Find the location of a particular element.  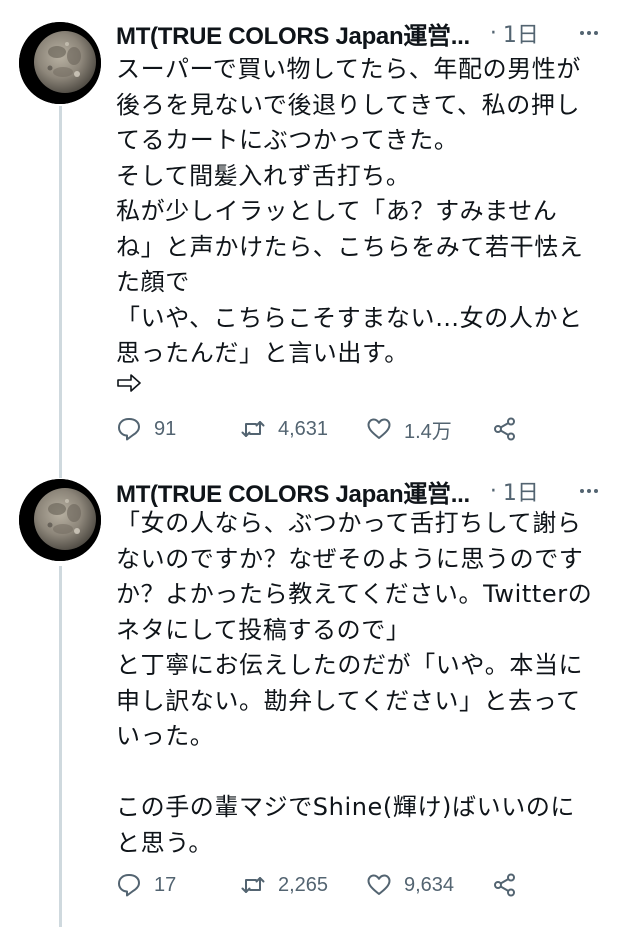

like-count: 1.4万 is located at coordinates (428, 431).